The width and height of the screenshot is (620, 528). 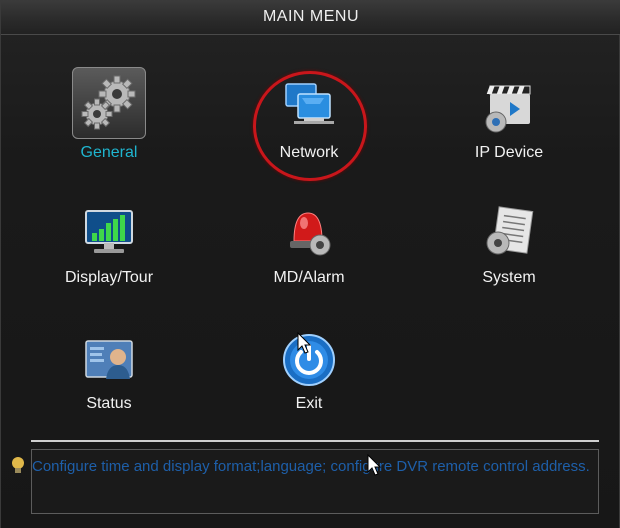 I want to click on window-title: MAIN MENU, so click(x=311, y=16).